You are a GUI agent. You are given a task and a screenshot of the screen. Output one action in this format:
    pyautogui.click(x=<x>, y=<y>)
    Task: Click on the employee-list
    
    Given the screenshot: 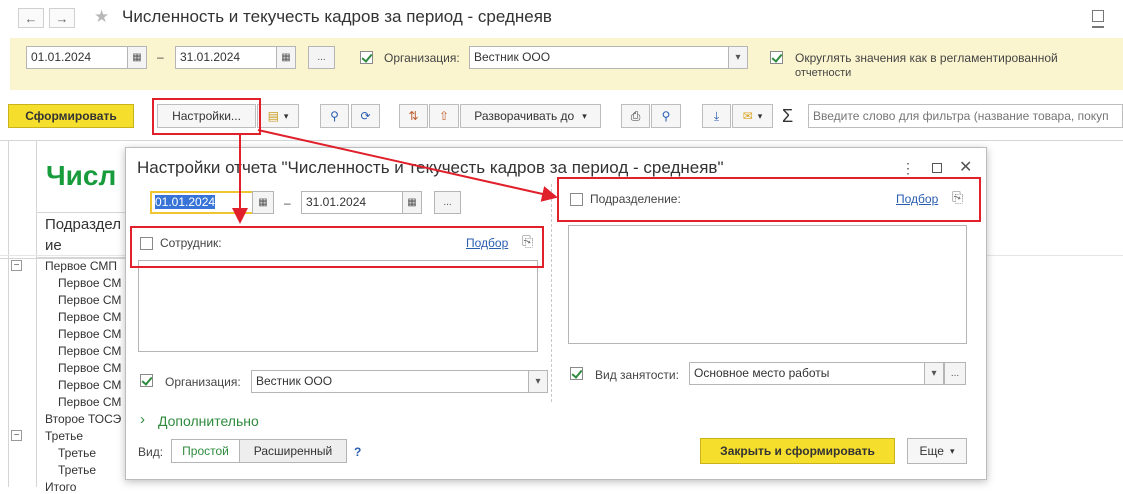 What is the action you would take?
    pyautogui.click(x=338, y=306)
    